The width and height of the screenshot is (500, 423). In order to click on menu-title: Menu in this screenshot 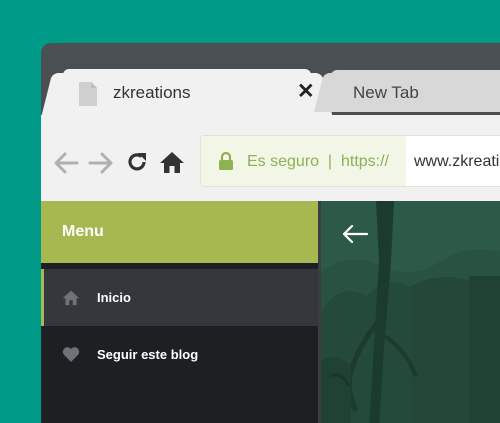, I will do `click(83, 231)`.